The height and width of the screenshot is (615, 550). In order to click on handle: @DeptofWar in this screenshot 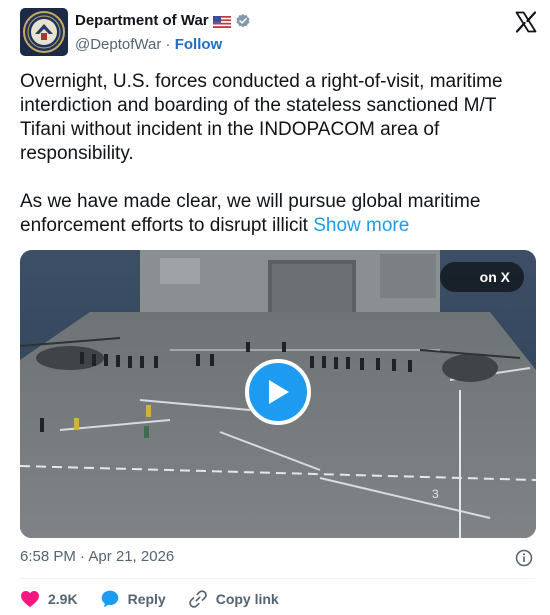, I will do `click(118, 44)`.